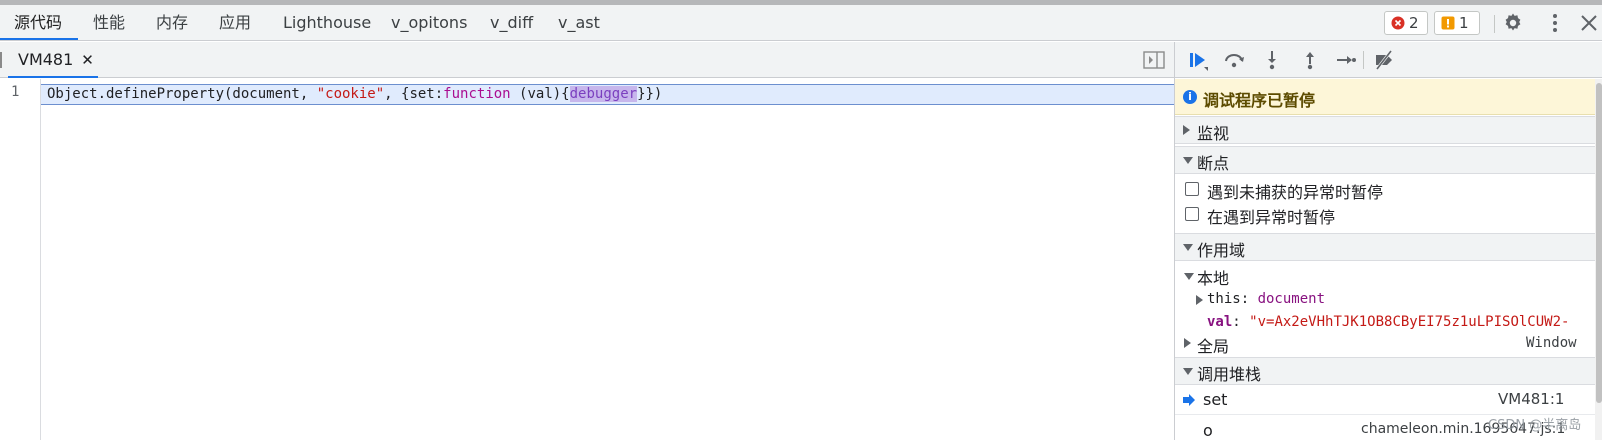  What do you see at coordinates (1385, 344) in the screenshot?
I see `scope-global-row: 全局 Window` at bounding box center [1385, 344].